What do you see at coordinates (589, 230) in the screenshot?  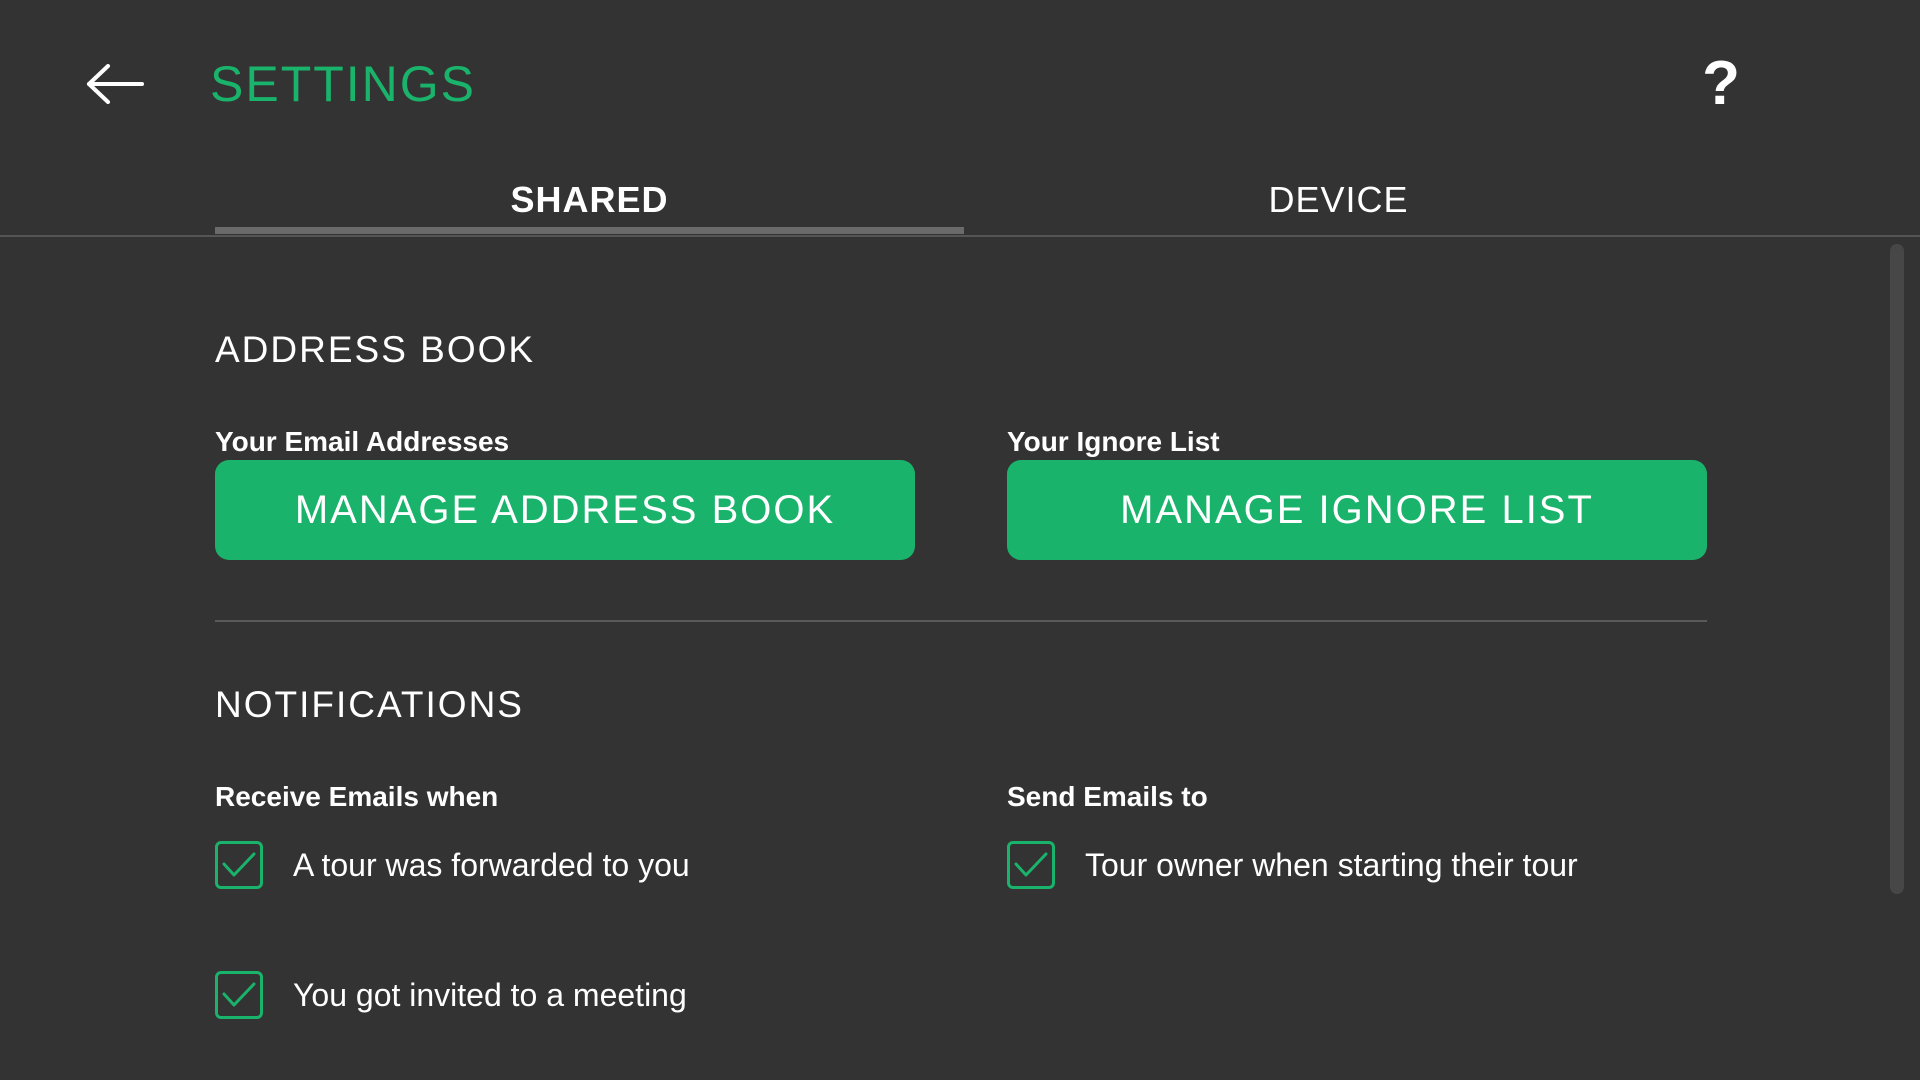 I see `active-tab-indicator` at bounding box center [589, 230].